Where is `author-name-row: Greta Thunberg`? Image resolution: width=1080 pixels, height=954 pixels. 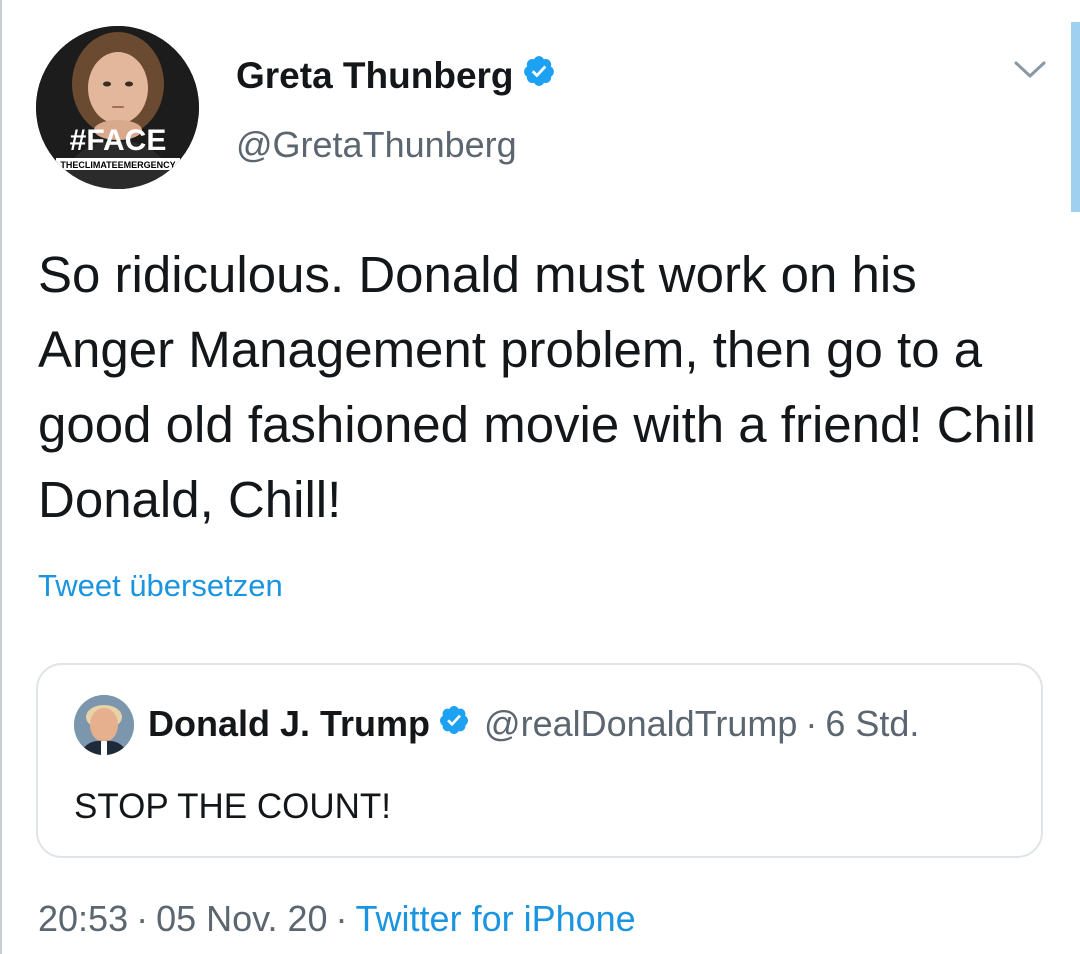 author-name-row: Greta Thunberg is located at coordinates (396, 75).